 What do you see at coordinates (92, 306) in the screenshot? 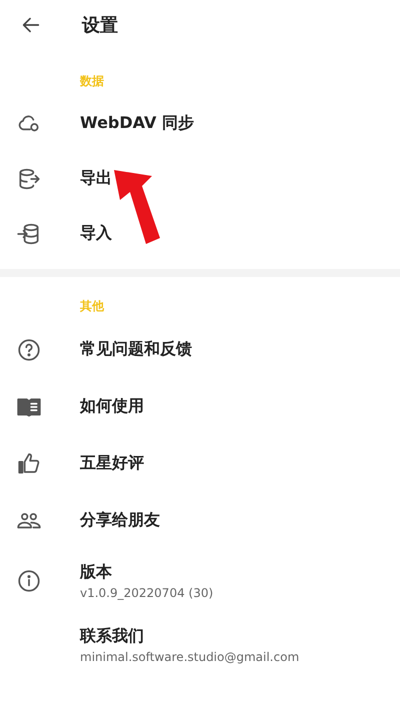
I see `section-header: 其他` at bounding box center [92, 306].